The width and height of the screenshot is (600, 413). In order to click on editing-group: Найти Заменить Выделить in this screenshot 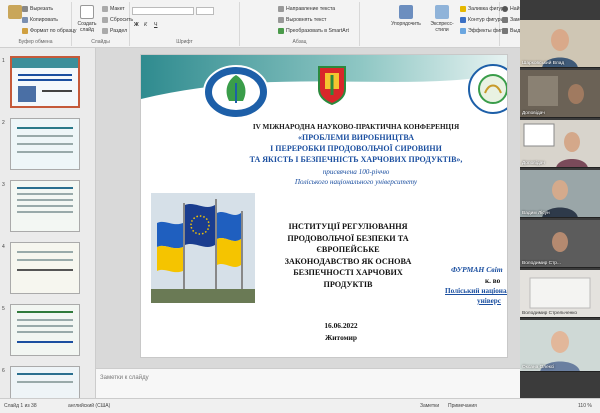, I will do `click(517, 24)`.